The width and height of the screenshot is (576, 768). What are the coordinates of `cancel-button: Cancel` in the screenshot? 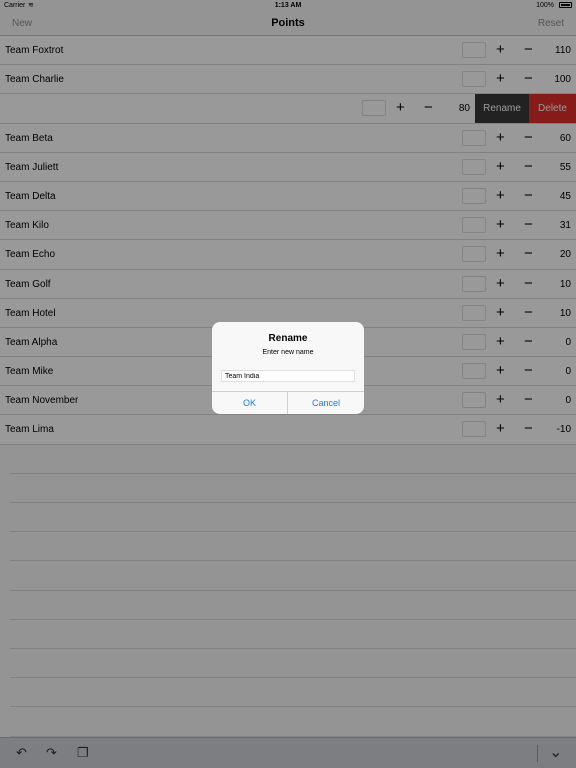 It's located at (326, 403).